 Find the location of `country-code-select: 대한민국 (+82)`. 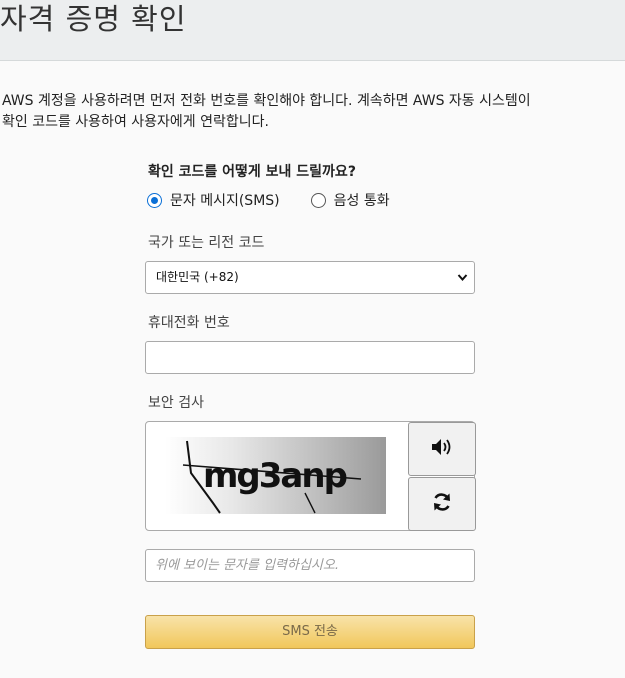

country-code-select: 대한민국 (+82) is located at coordinates (310, 277).